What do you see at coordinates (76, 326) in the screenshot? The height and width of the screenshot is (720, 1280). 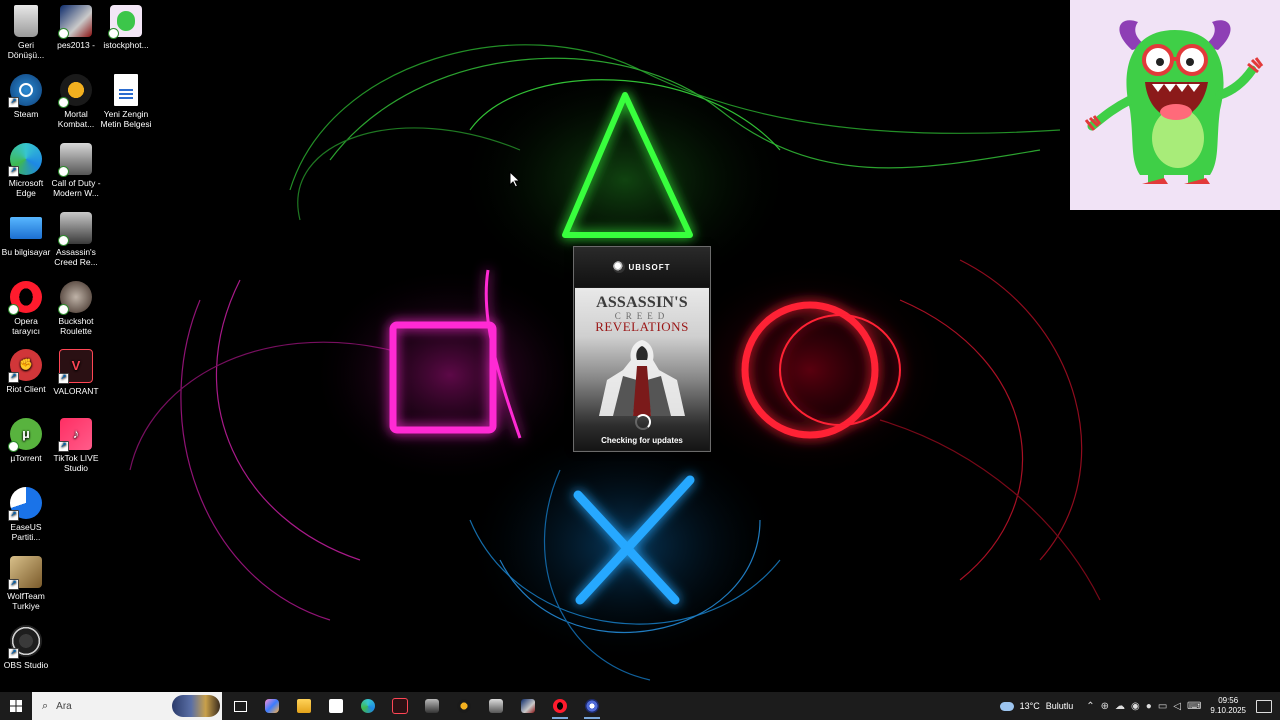 I see `desktop-icon-label: Buckshot Roulette` at bounding box center [76, 326].